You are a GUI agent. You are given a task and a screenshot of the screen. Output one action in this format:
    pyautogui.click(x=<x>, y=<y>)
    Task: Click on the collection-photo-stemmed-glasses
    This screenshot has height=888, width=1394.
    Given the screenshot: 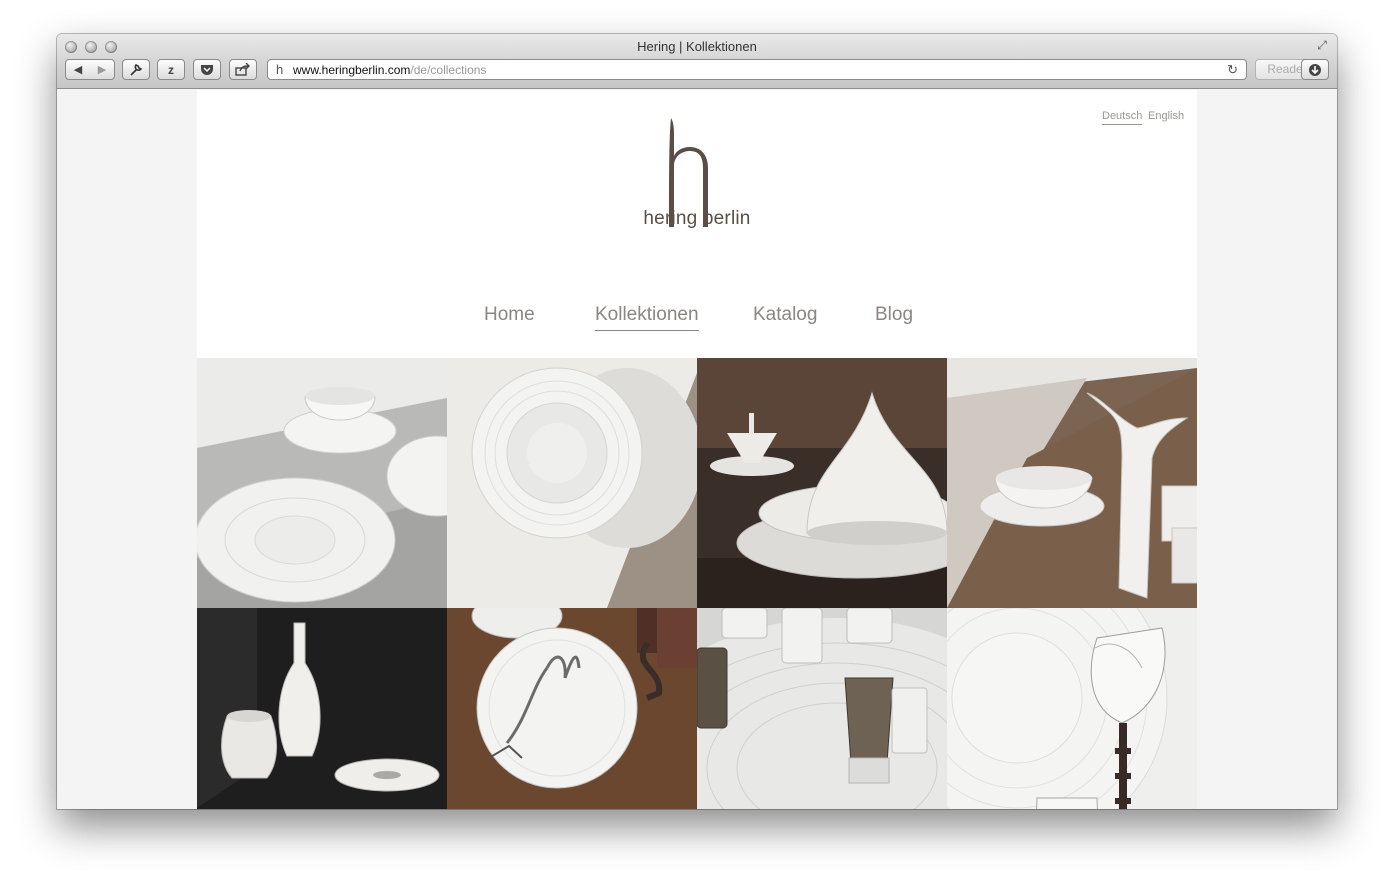 What is the action you would take?
    pyautogui.click(x=1072, y=708)
    